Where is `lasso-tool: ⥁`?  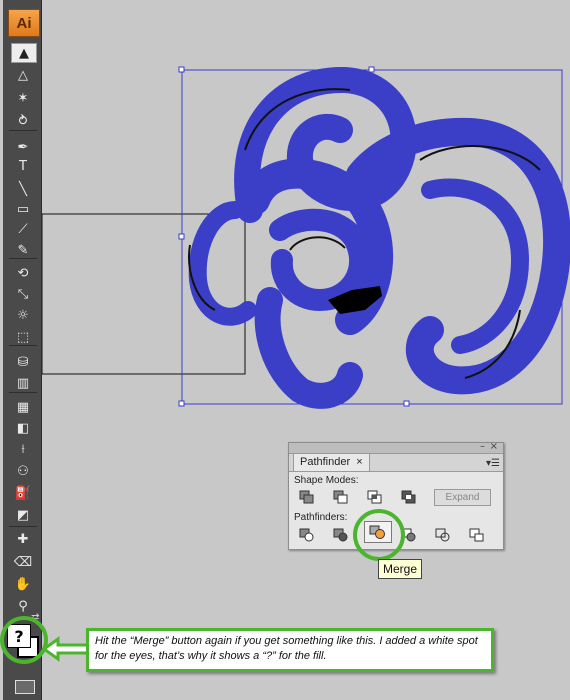
lasso-tool: ⥁ is located at coordinates (23, 121).